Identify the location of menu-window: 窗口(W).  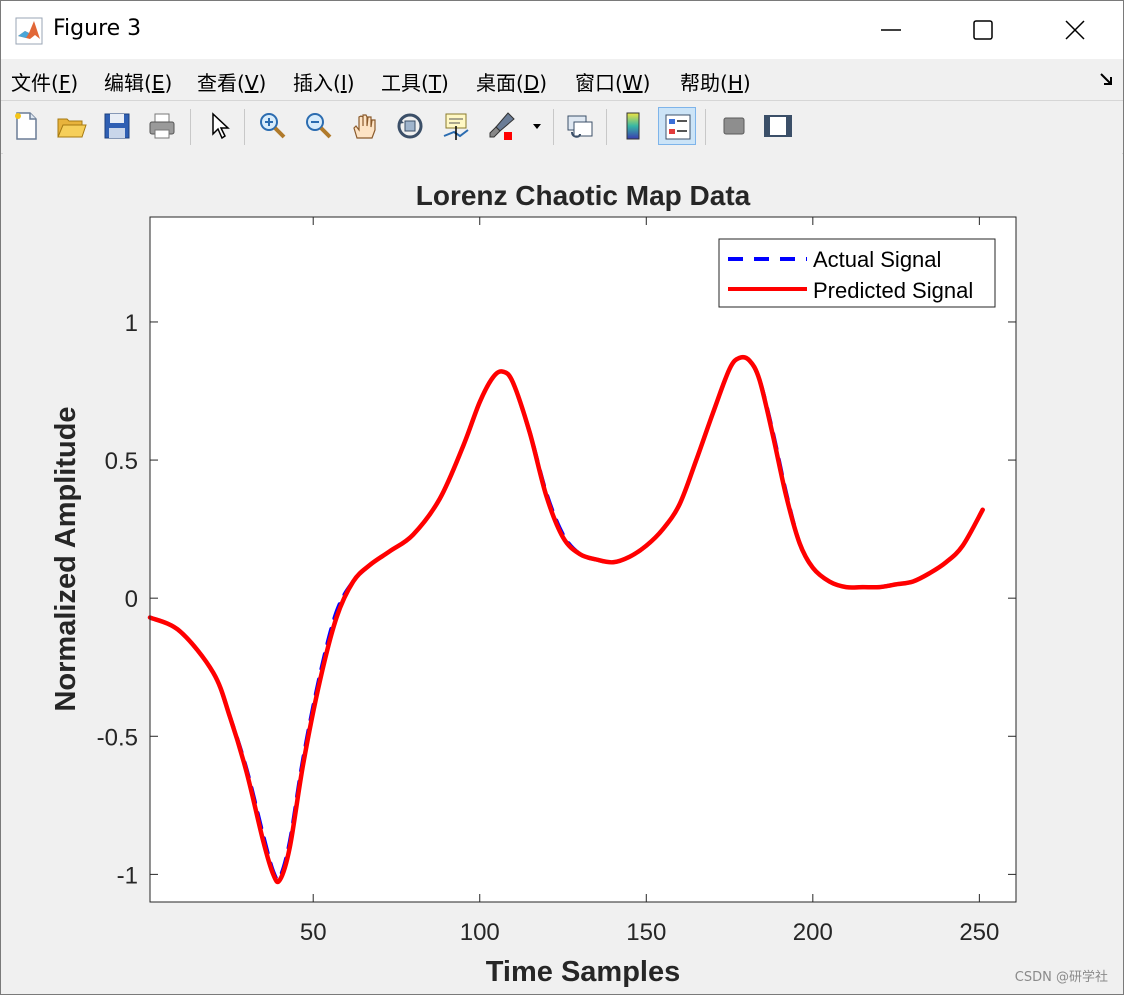
(612, 81).